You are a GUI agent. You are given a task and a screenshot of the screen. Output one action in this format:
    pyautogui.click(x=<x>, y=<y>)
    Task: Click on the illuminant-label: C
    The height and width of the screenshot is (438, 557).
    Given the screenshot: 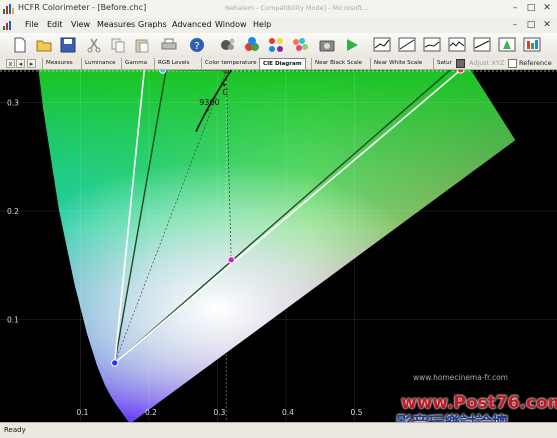 What is the action you would take?
    pyautogui.click(x=225, y=92)
    